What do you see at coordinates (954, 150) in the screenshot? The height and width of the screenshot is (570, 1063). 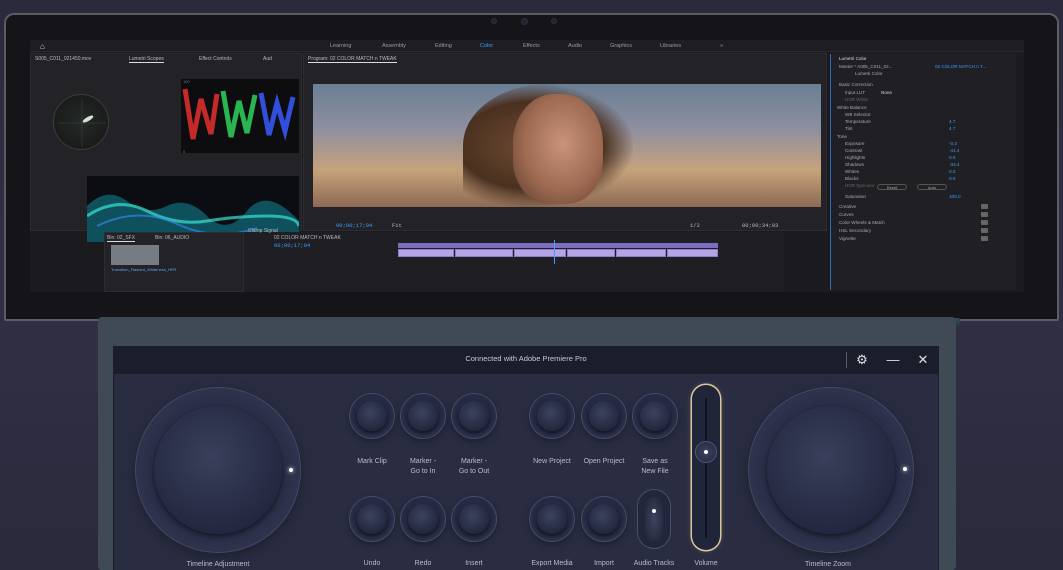 I see `row-value-contrast: -41.4` at bounding box center [954, 150].